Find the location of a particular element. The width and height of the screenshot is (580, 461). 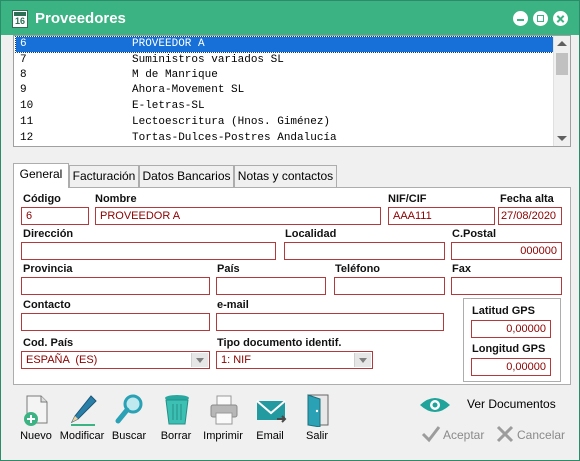

tab-label: Facturación is located at coordinates (104, 176).